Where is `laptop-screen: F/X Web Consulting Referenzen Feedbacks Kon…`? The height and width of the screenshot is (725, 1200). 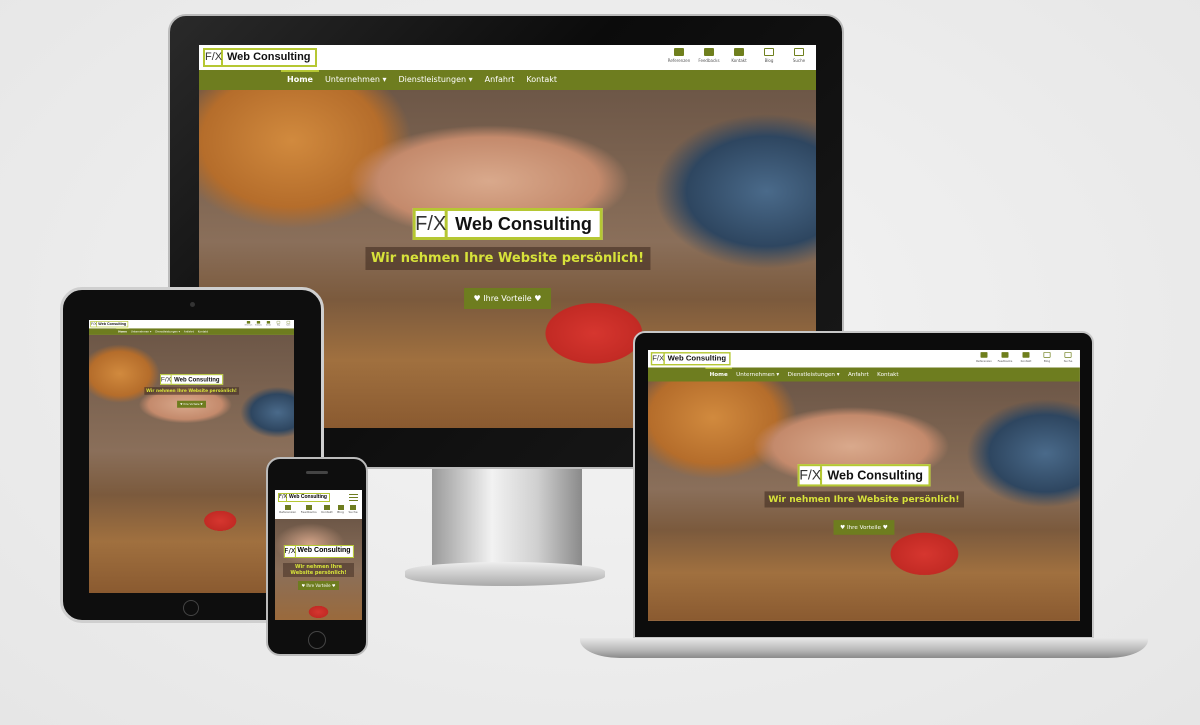
laptop-screen: F/X Web Consulting Referenzen Feedbacks Kon… is located at coordinates (864, 485).